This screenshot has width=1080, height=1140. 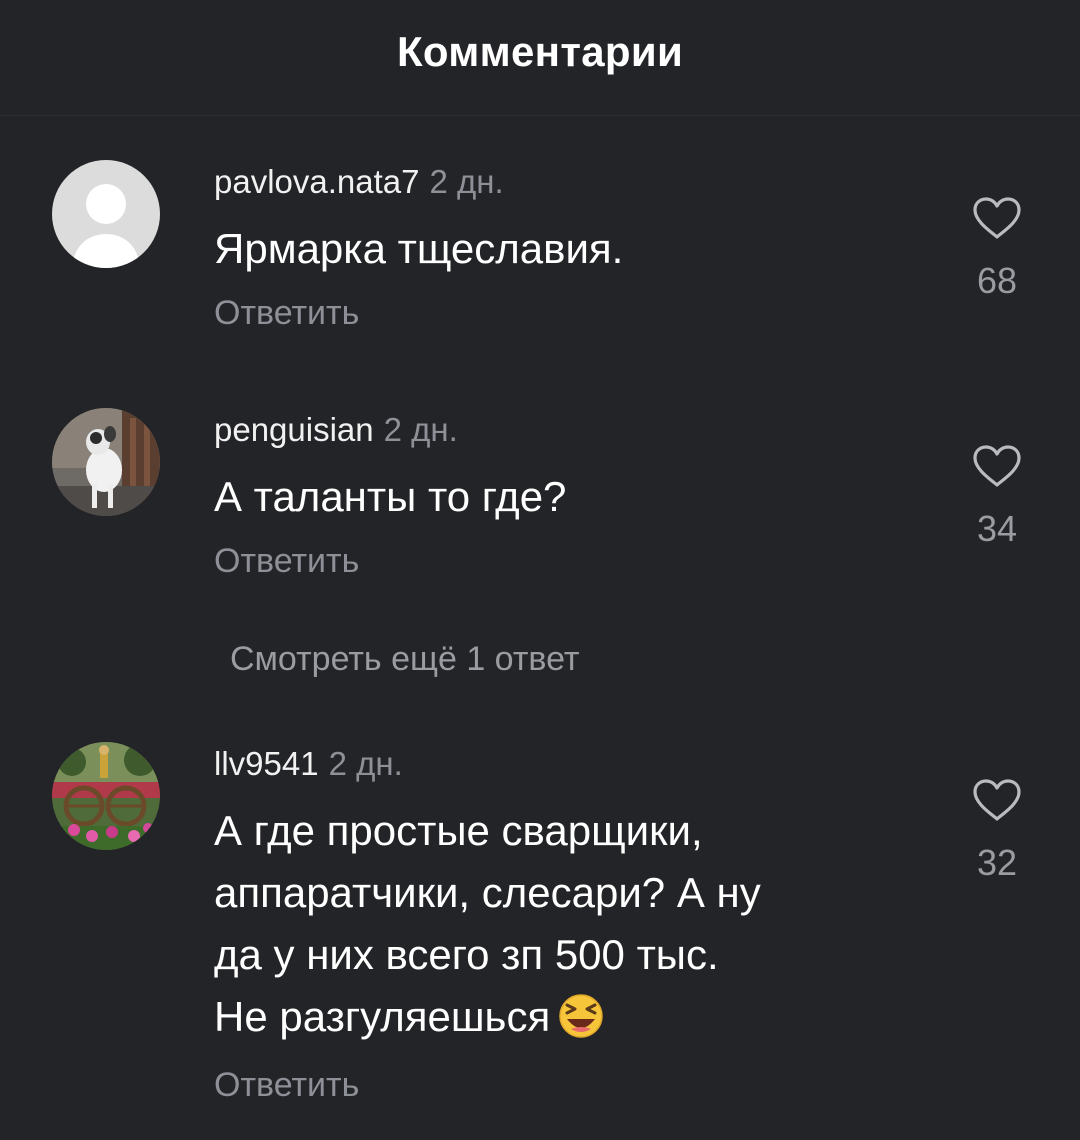 I want to click on username: llv9541, so click(x=266, y=763).